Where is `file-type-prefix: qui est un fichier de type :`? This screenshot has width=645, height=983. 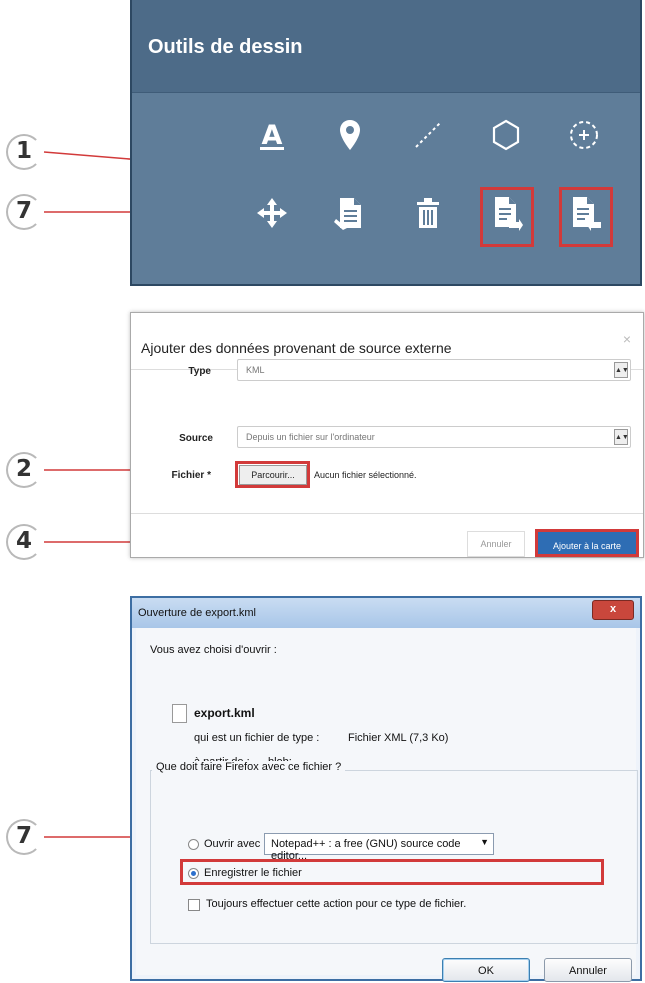 file-type-prefix: qui est un fichier de type : is located at coordinates (257, 738).